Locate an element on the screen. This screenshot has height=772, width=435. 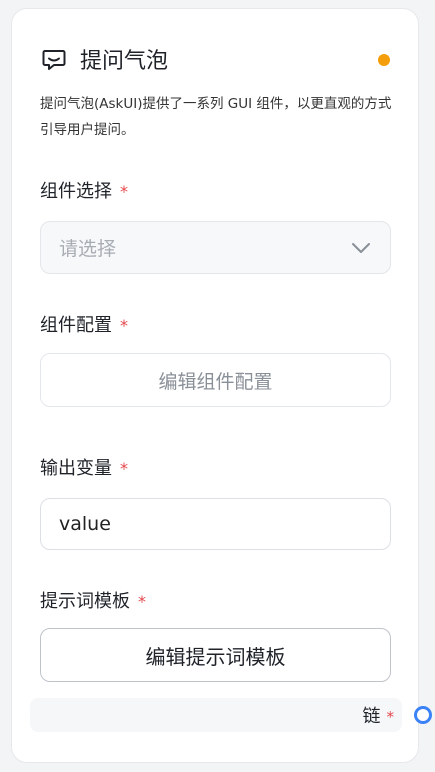
connection-handle is located at coordinates (423, 715).